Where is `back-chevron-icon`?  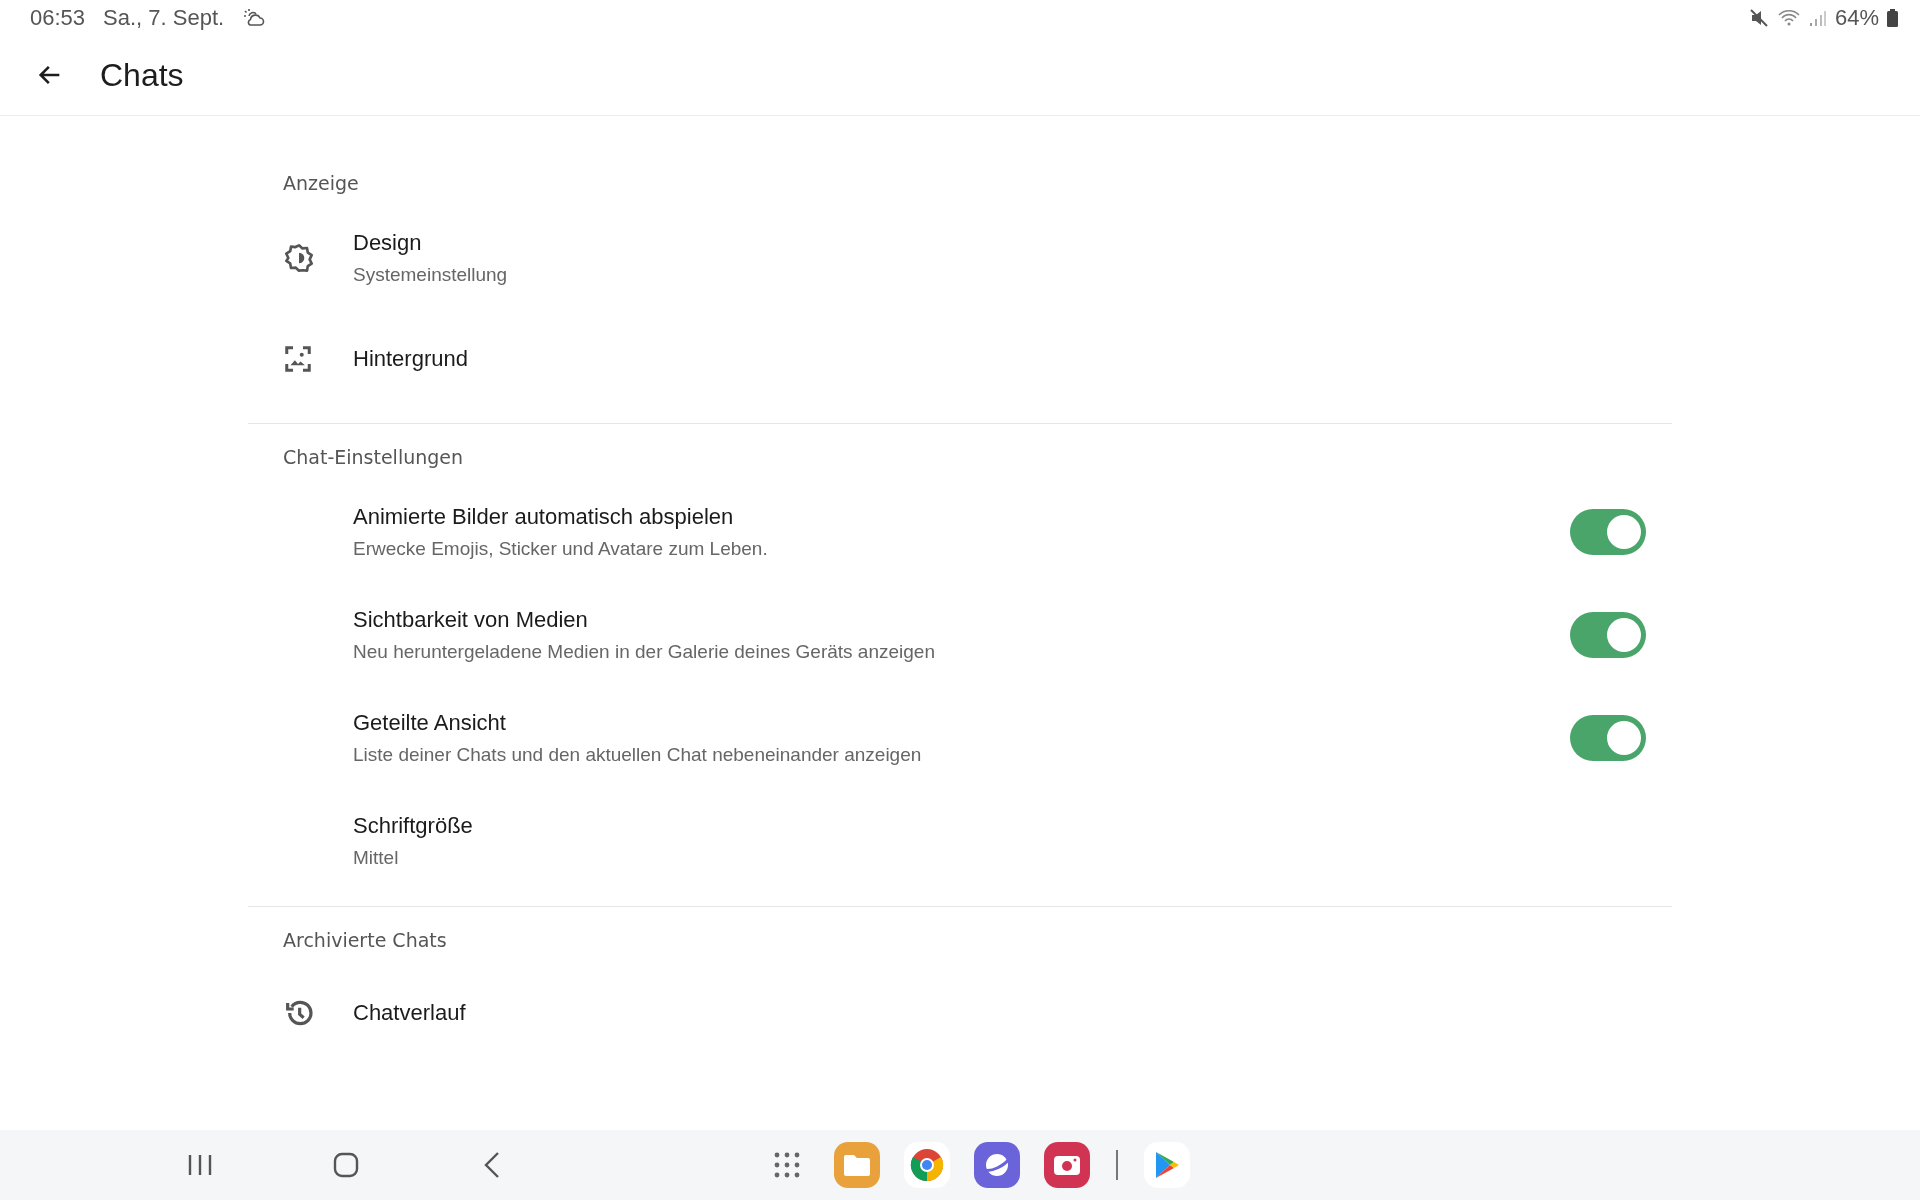
back-chevron-icon is located at coordinates (492, 1165).